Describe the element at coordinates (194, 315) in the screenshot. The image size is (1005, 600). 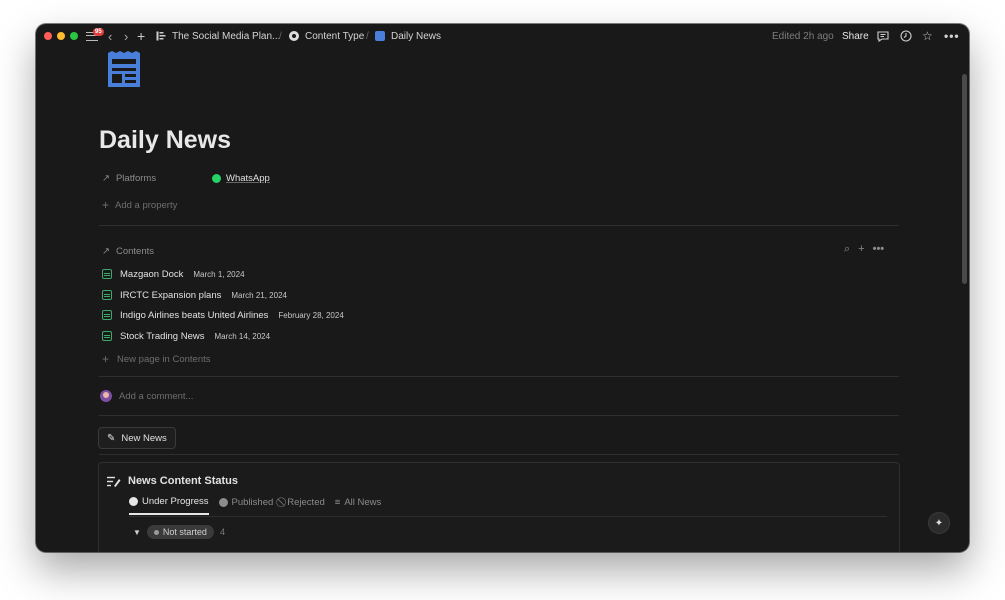
I see `row-title: Indigo Airlines beats United Airlines` at that location.